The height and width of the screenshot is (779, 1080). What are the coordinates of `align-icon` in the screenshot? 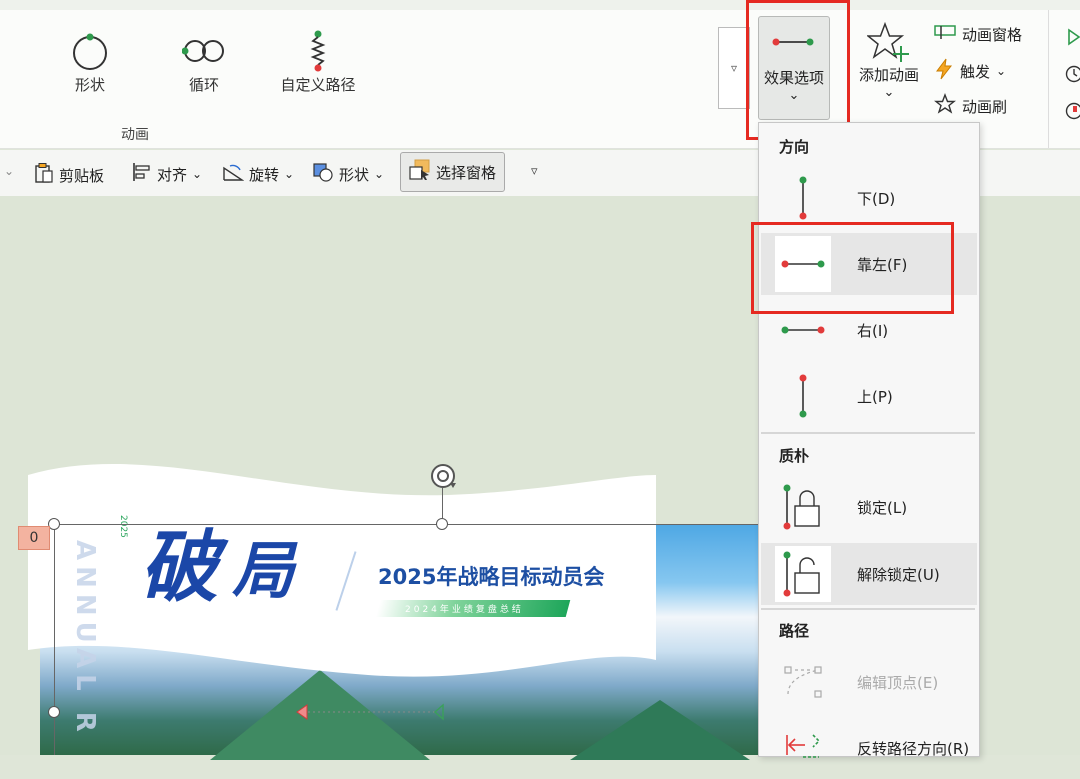 It's located at (142, 174).